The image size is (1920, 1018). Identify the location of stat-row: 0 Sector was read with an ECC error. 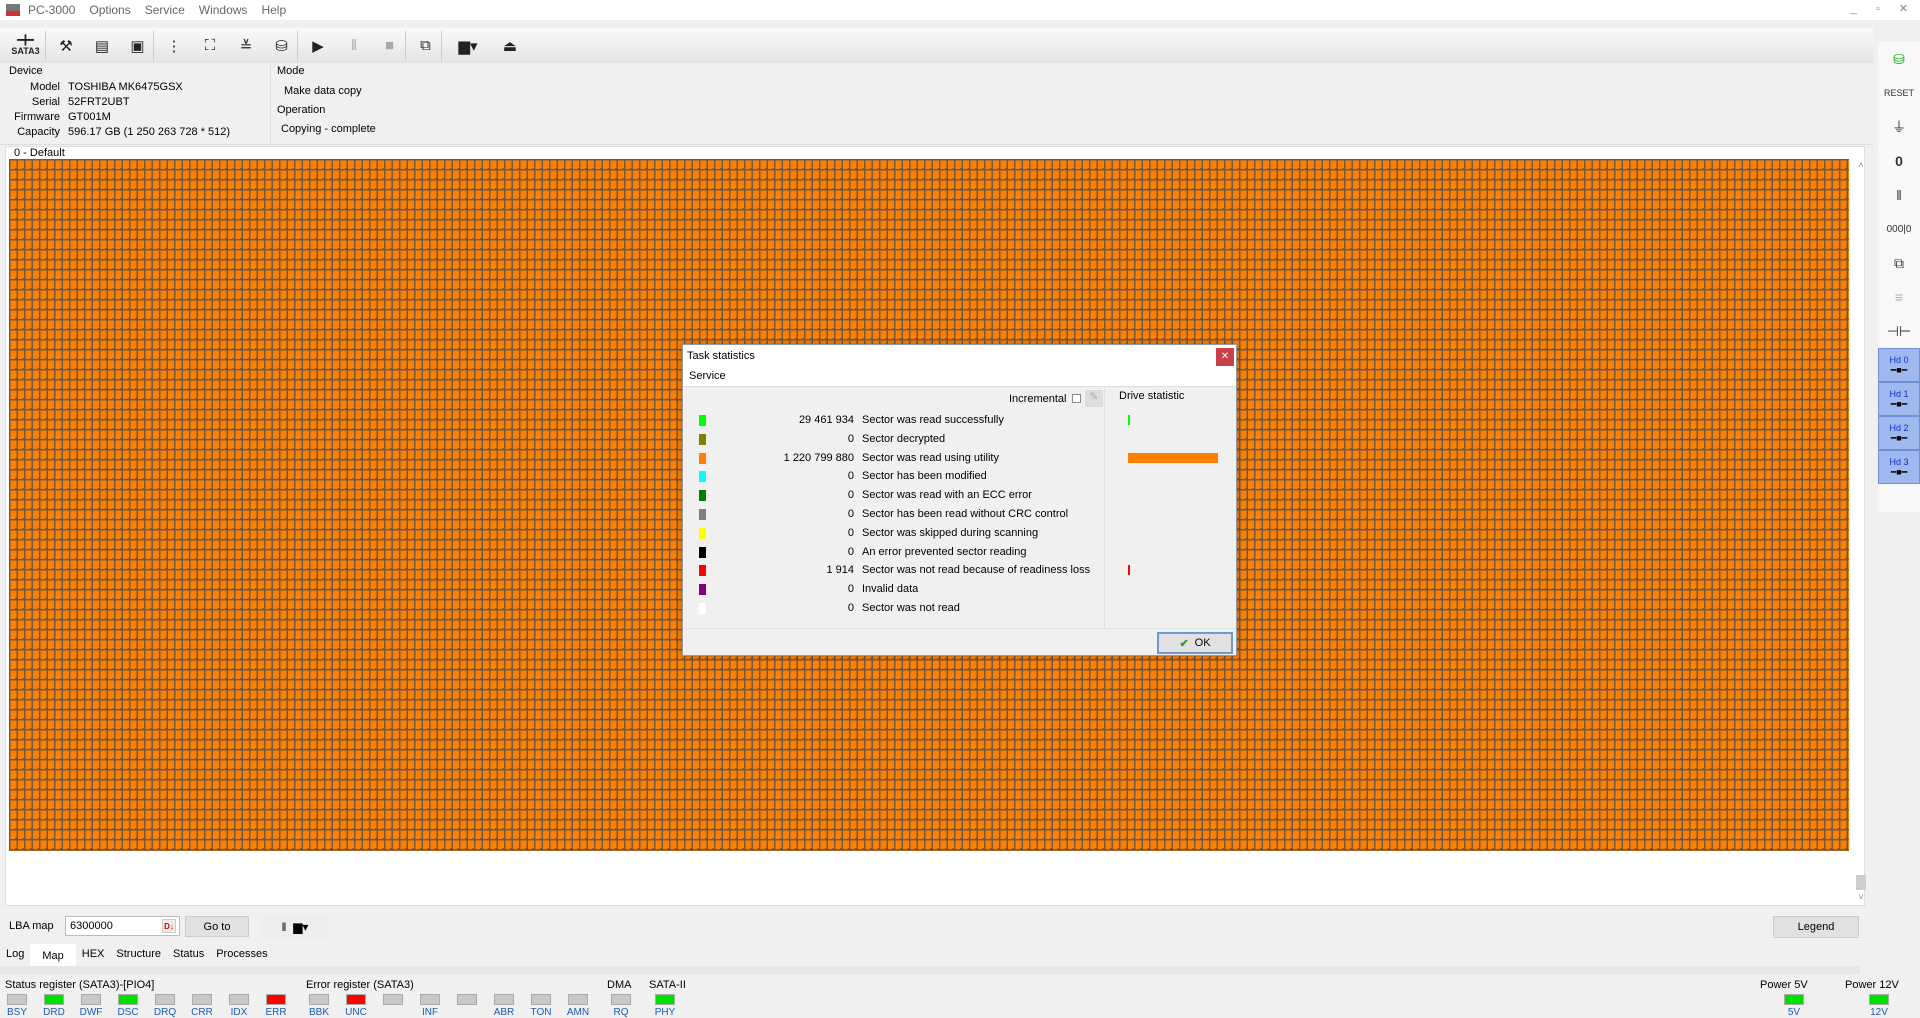
(883, 495).